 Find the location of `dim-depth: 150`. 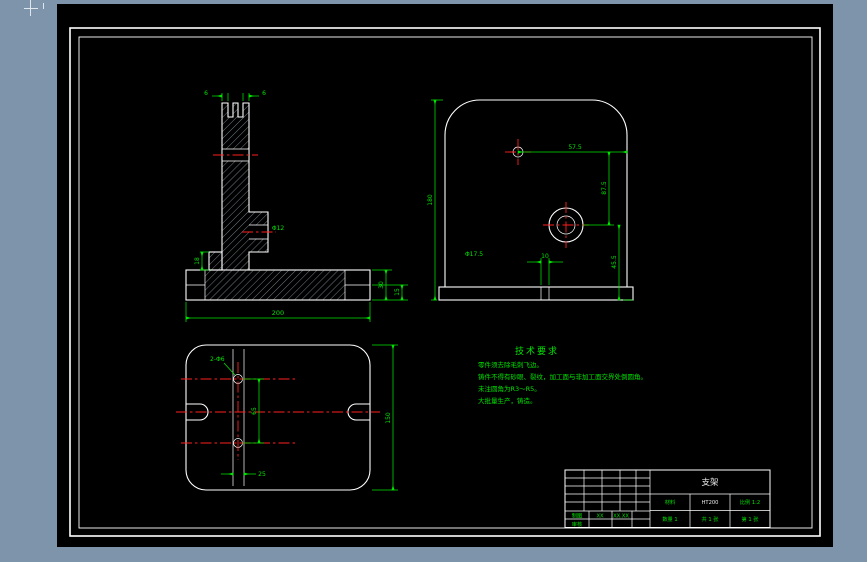

dim-depth: 150 is located at coordinates (388, 418).